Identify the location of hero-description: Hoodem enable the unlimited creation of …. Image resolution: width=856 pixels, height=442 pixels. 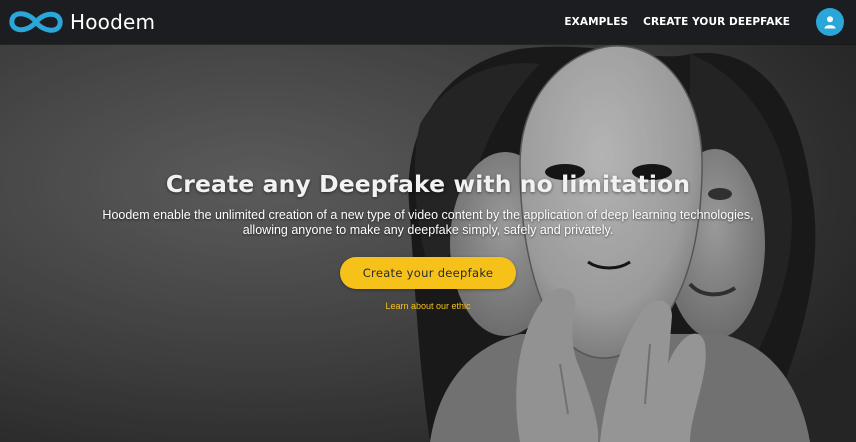
(428, 222).